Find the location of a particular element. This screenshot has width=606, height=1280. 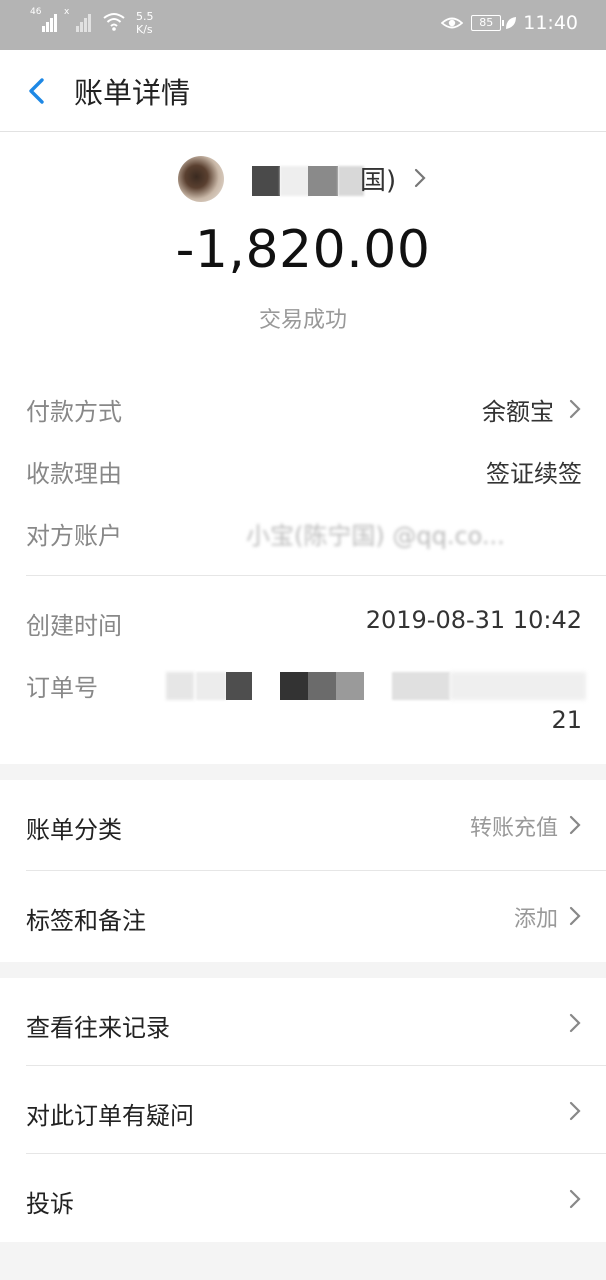

battery-level: 85 is located at coordinates (486, 22).